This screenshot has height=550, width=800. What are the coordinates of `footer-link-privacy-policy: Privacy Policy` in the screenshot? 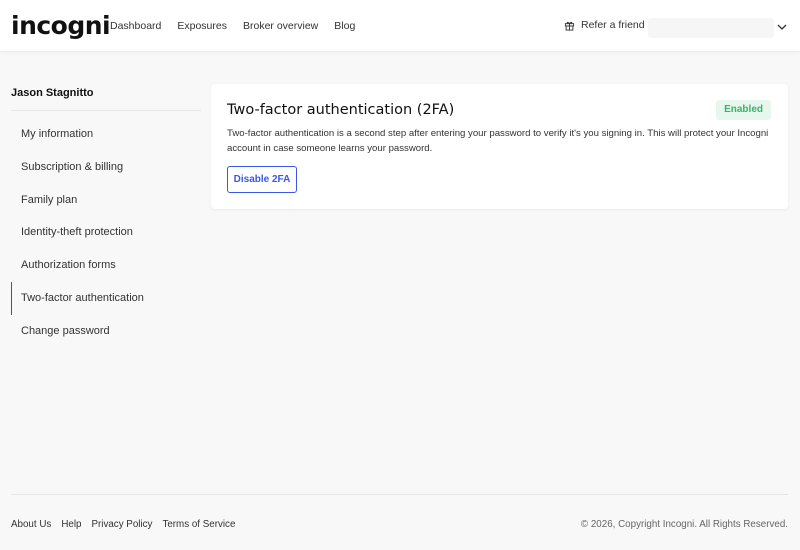 It's located at (121, 524).